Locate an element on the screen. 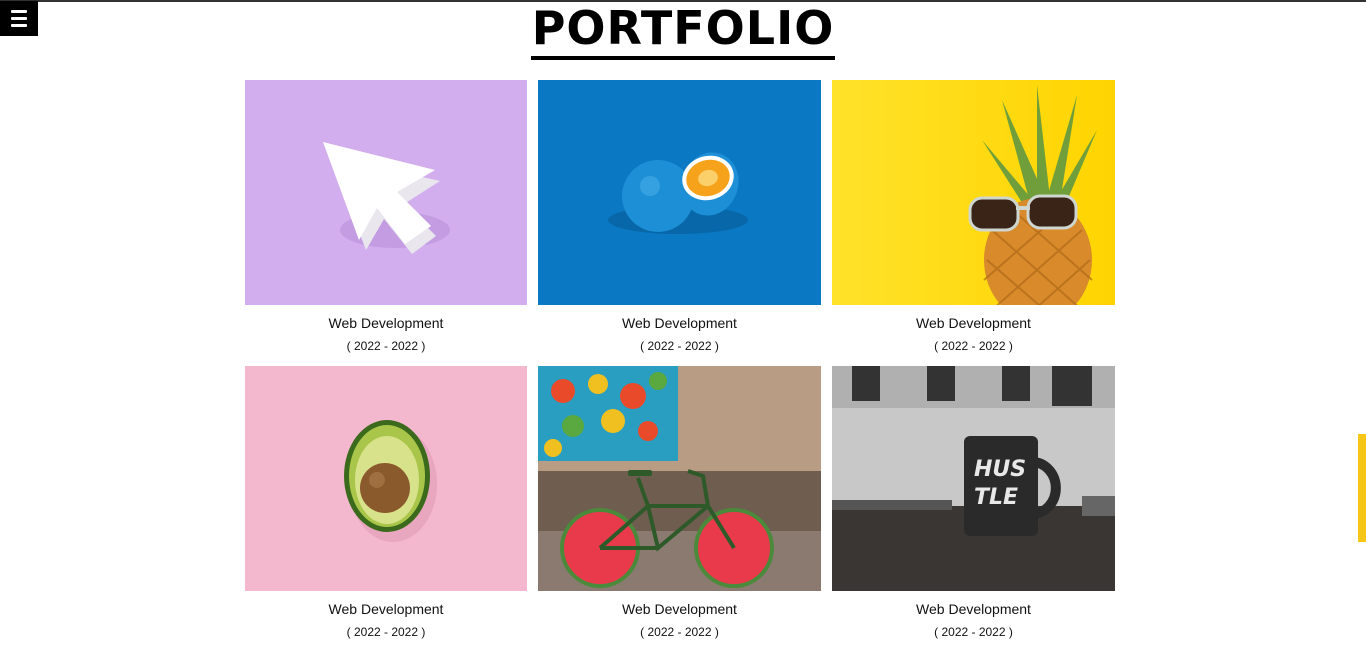 The image size is (1366, 655). svg-text: HUS is located at coordinates (1000, 469).